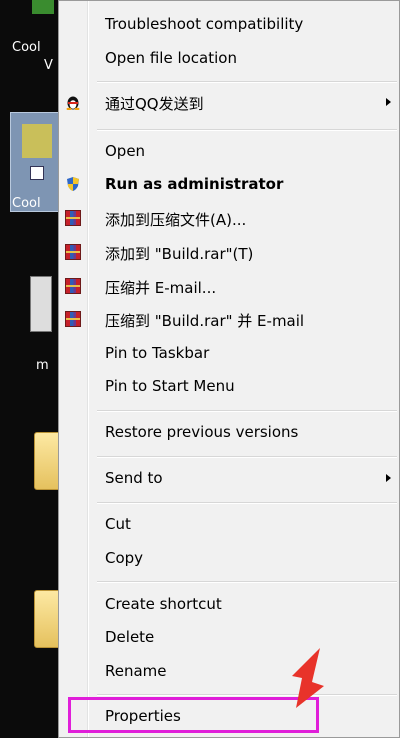 Image resolution: width=400 pixels, height=738 pixels. I want to click on menu-item-open-file-location: Open file location, so click(229, 58).